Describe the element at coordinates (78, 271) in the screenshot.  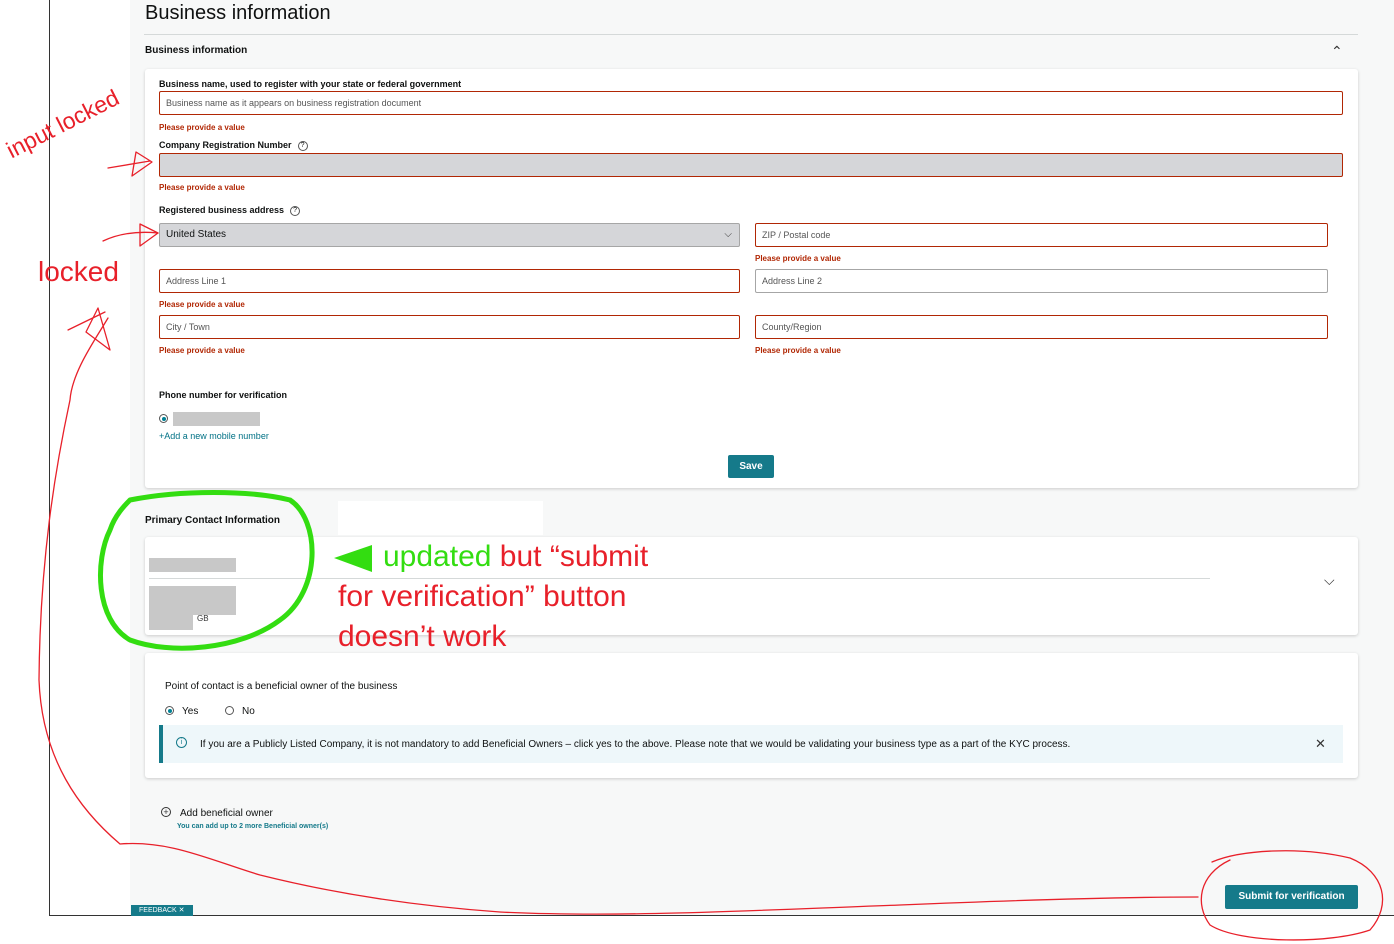
I see `locked-annotation: locked` at that location.